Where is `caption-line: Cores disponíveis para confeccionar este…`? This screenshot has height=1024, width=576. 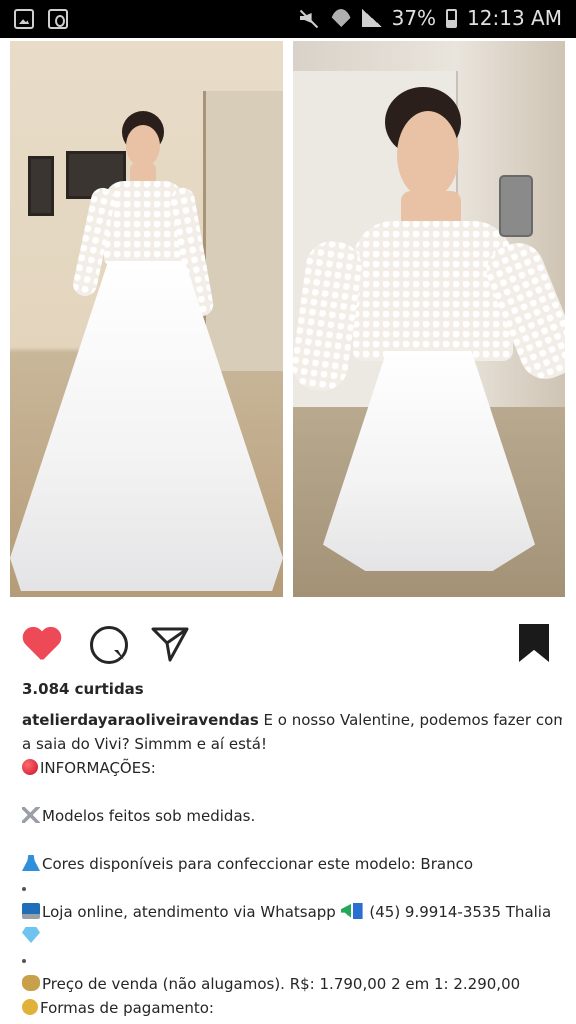 caption-line: Cores disponíveis para confeccionar este… is located at coordinates (292, 864).